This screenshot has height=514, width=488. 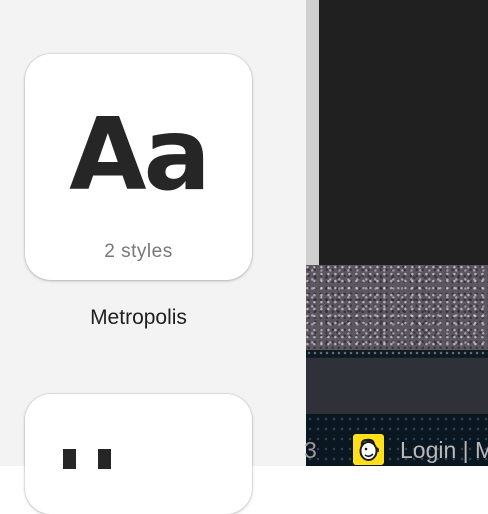 What do you see at coordinates (368, 449) in the screenshot?
I see `mailchimp-icon` at bounding box center [368, 449].